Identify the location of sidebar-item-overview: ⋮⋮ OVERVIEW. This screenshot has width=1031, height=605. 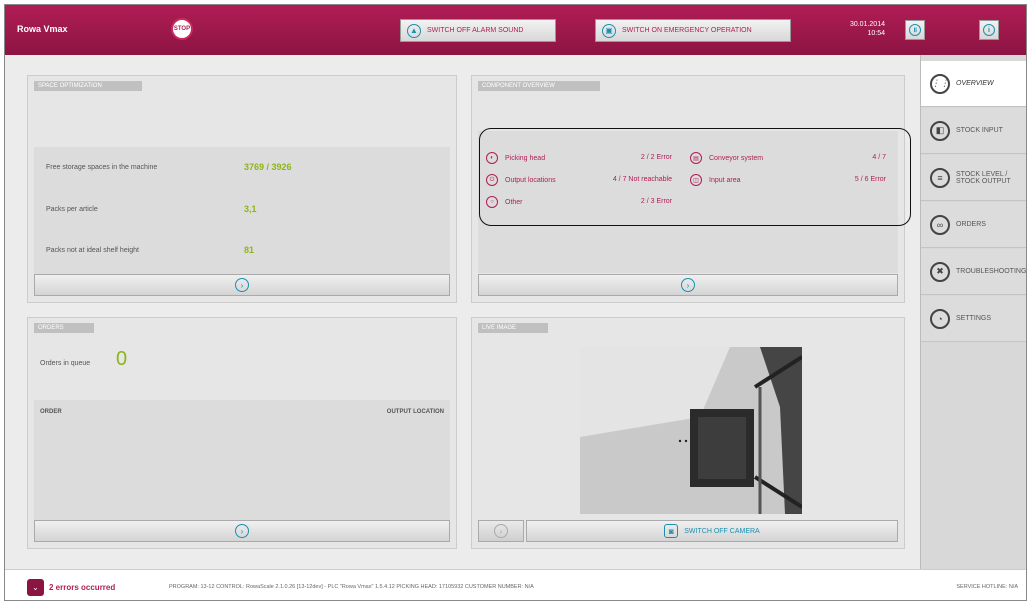
(973, 84).